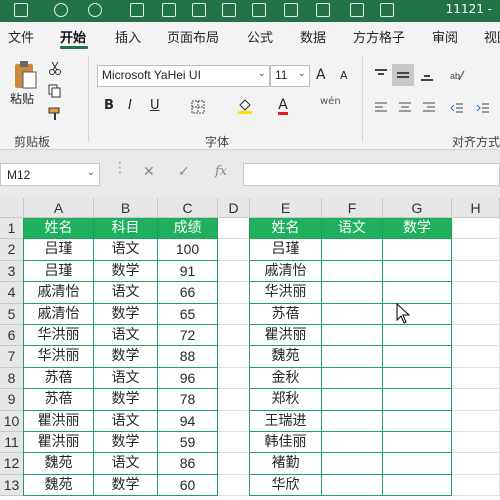 This screenshot has height=500, width=500. What do you see at coordinates (95, 10) in the screenshot?
I see `redo-icon` at bounding box center [95, 10].